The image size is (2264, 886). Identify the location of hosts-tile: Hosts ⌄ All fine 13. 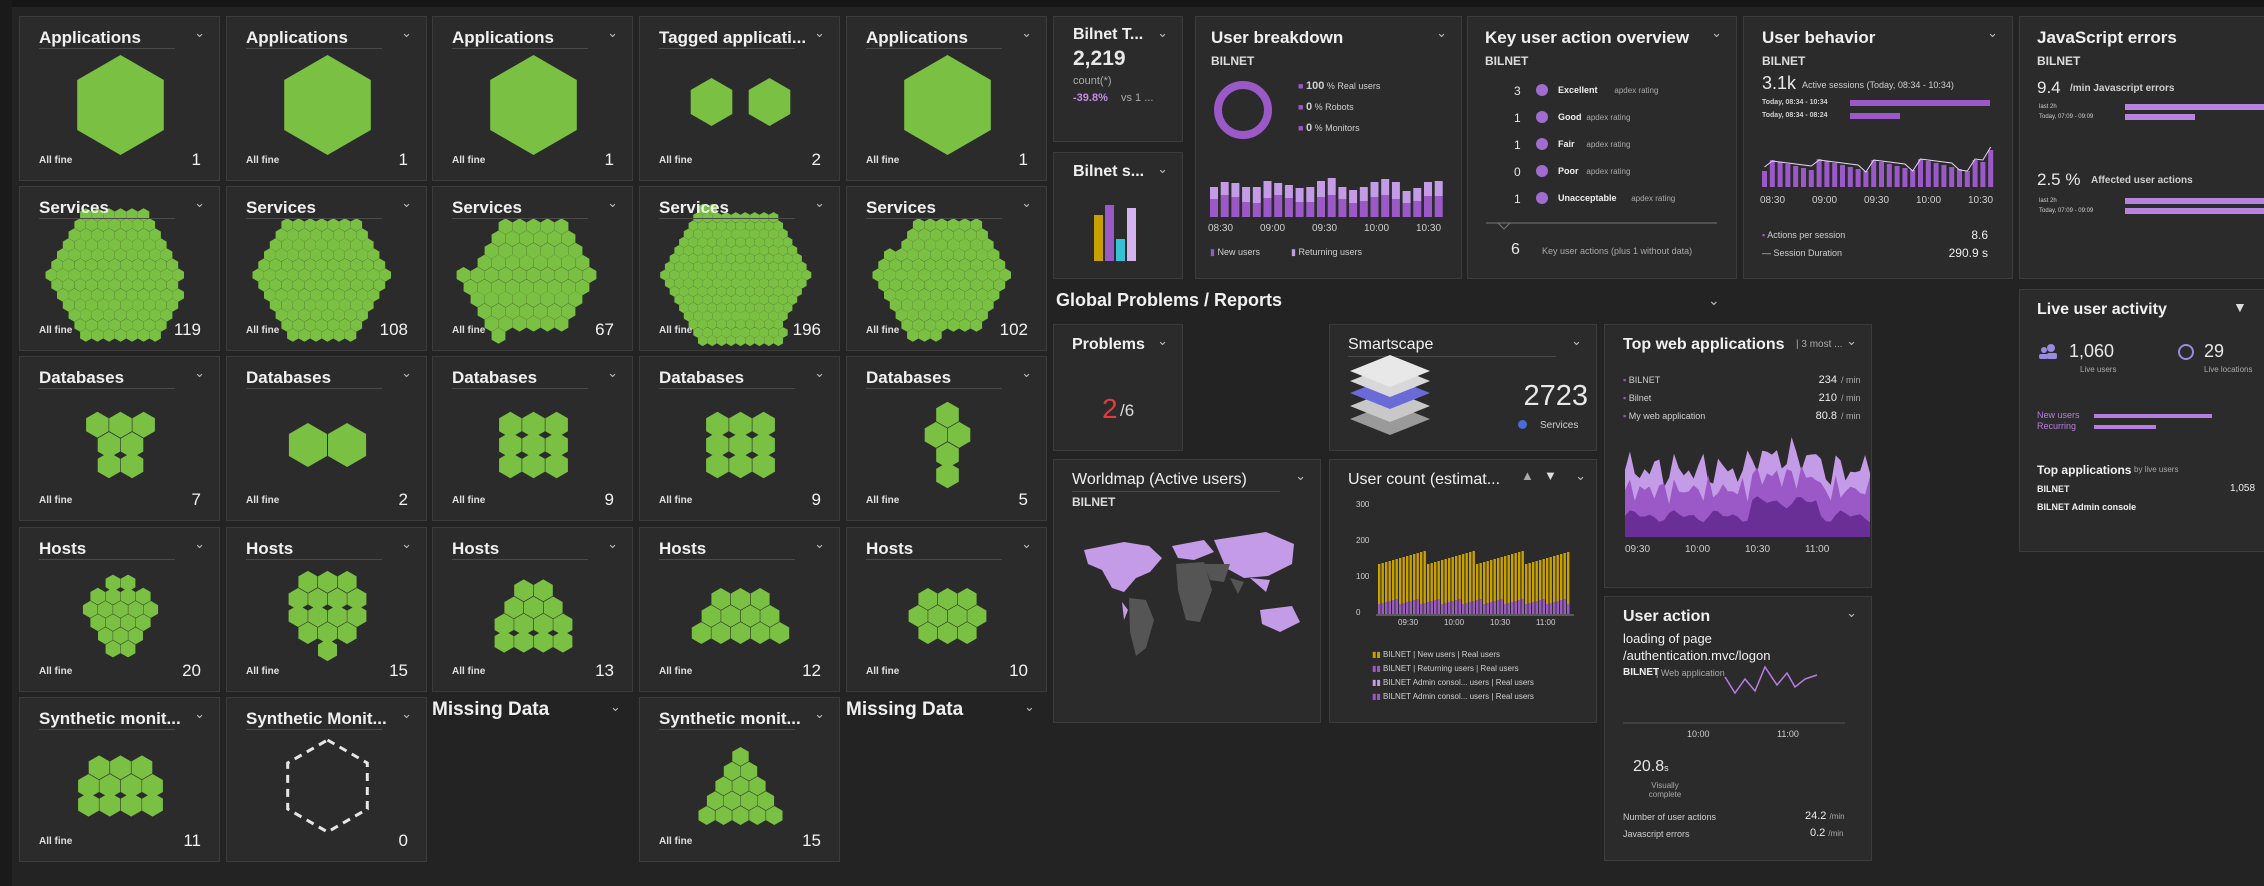
(532, 609).